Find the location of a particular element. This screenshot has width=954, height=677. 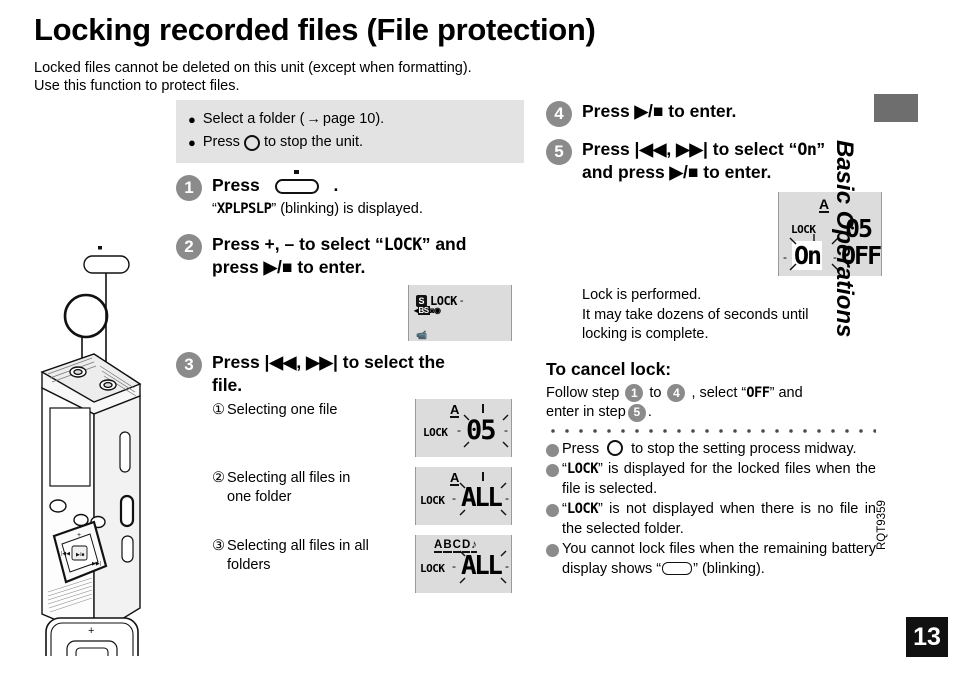

substep-1-text: ① Selecting one file is located at coordinates (294, 410).